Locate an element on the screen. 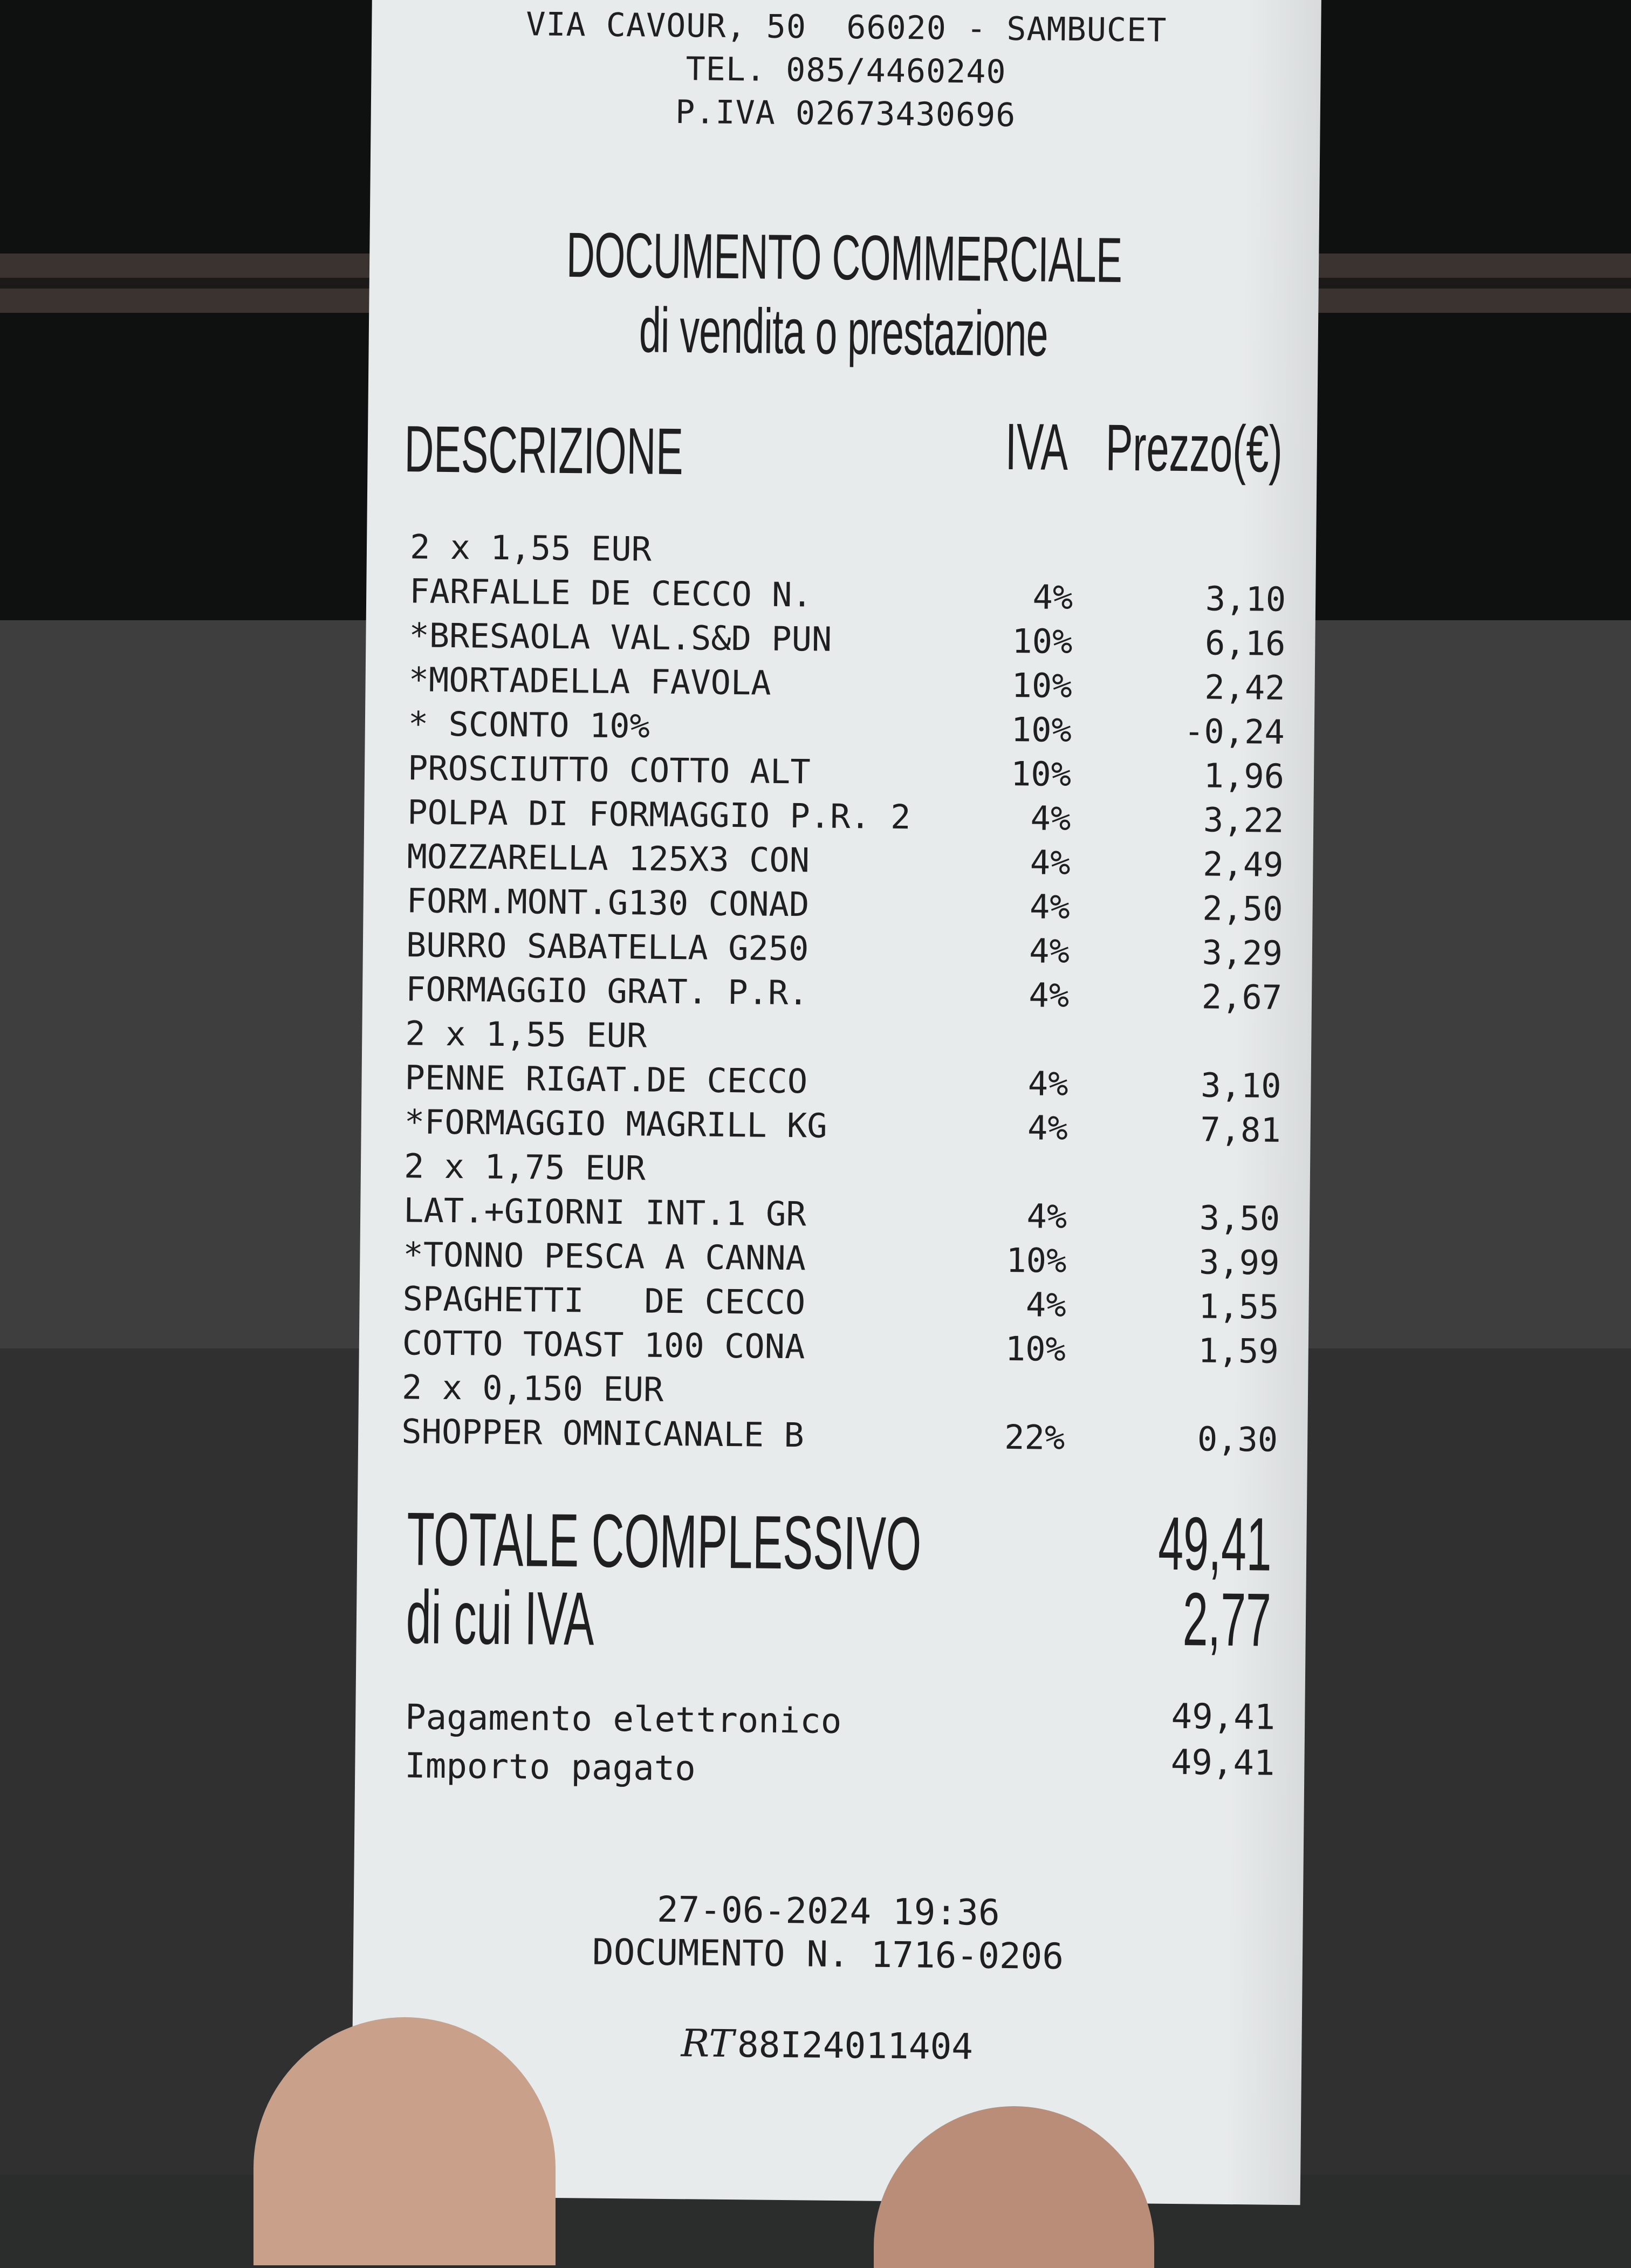 The height and width of the screenshot is (2268, 1631). item-price: 7,81 is located at coordinates (1241, 1129).